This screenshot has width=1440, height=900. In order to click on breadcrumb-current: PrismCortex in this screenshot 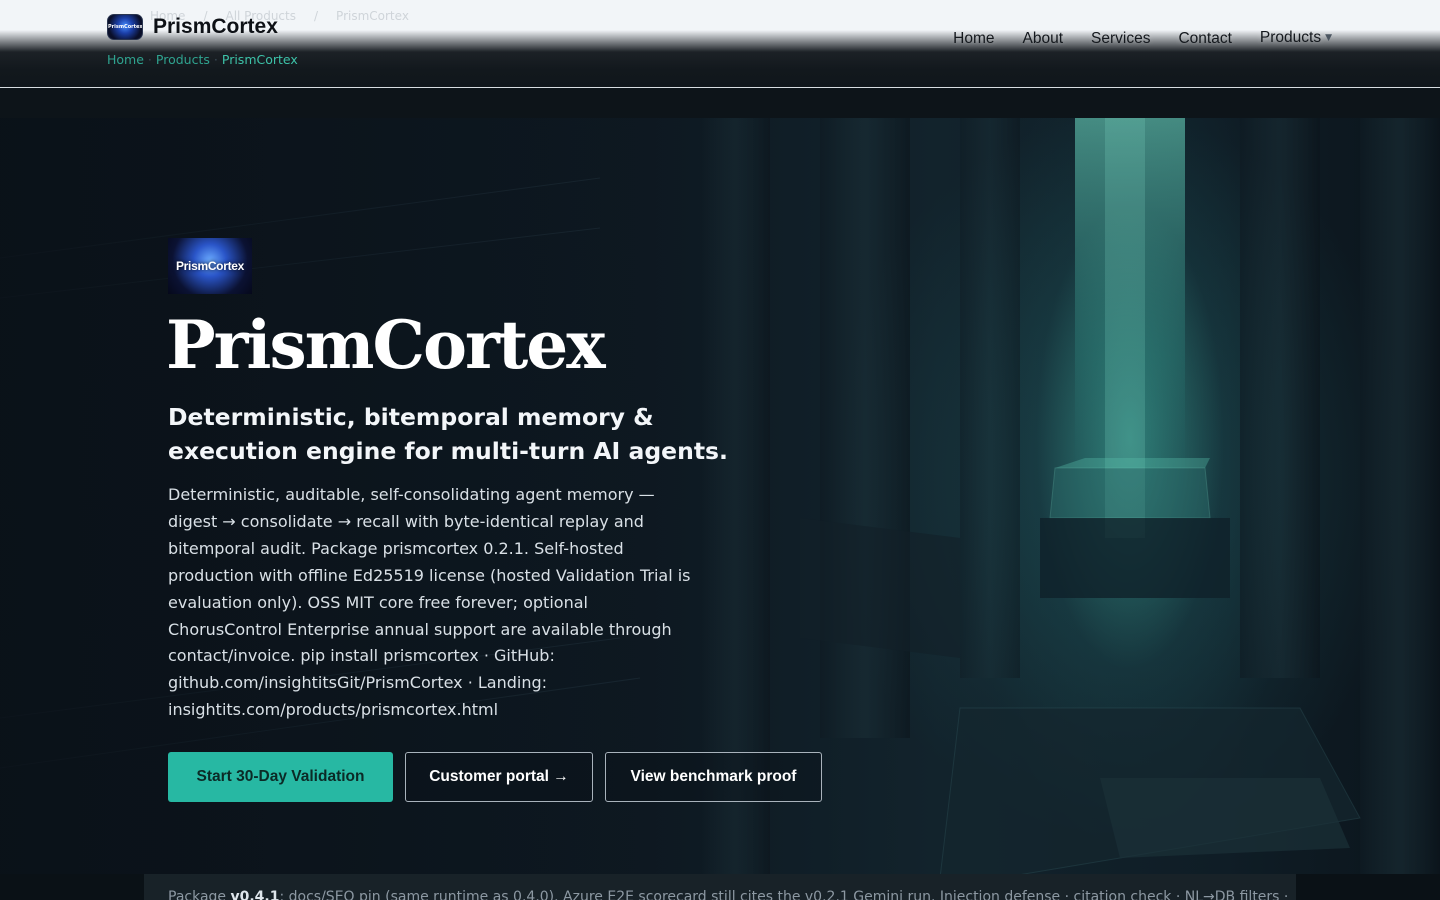, I will do `click(259, 59)`.